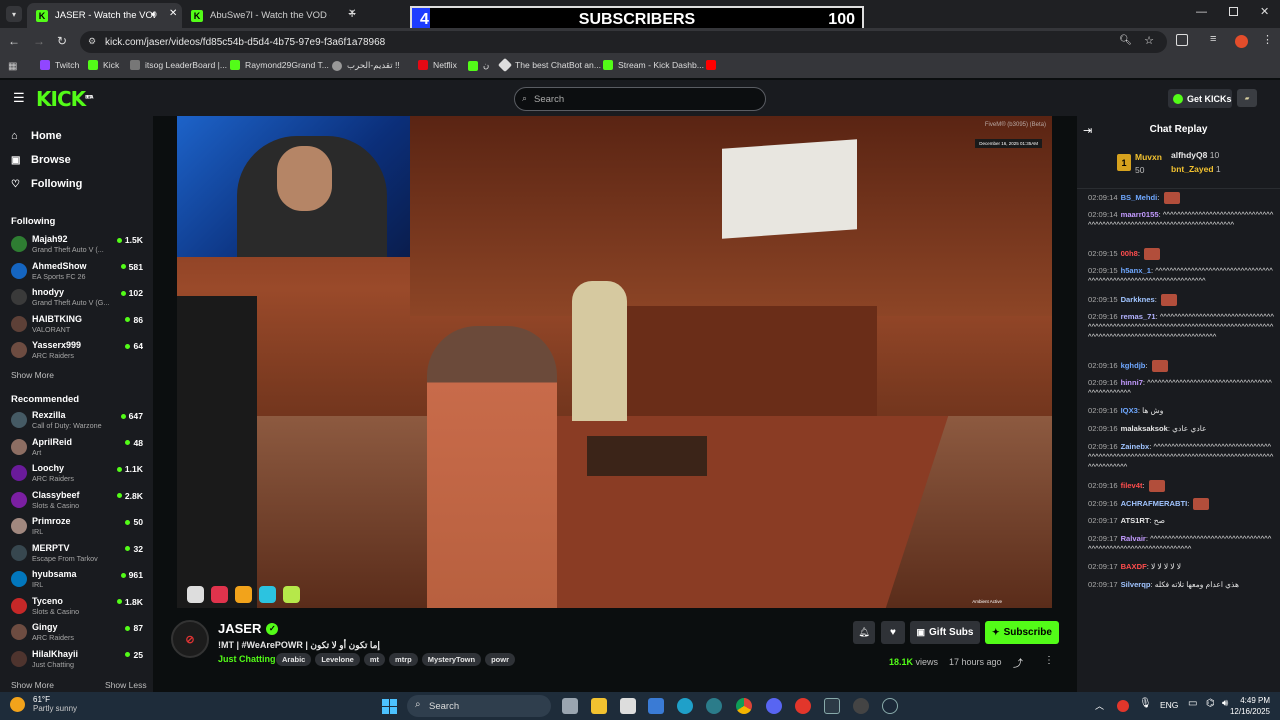 The height and width of the screenshot is (720, 1280). I want to click on search-input: ⌕ Search, so click(640, 99).